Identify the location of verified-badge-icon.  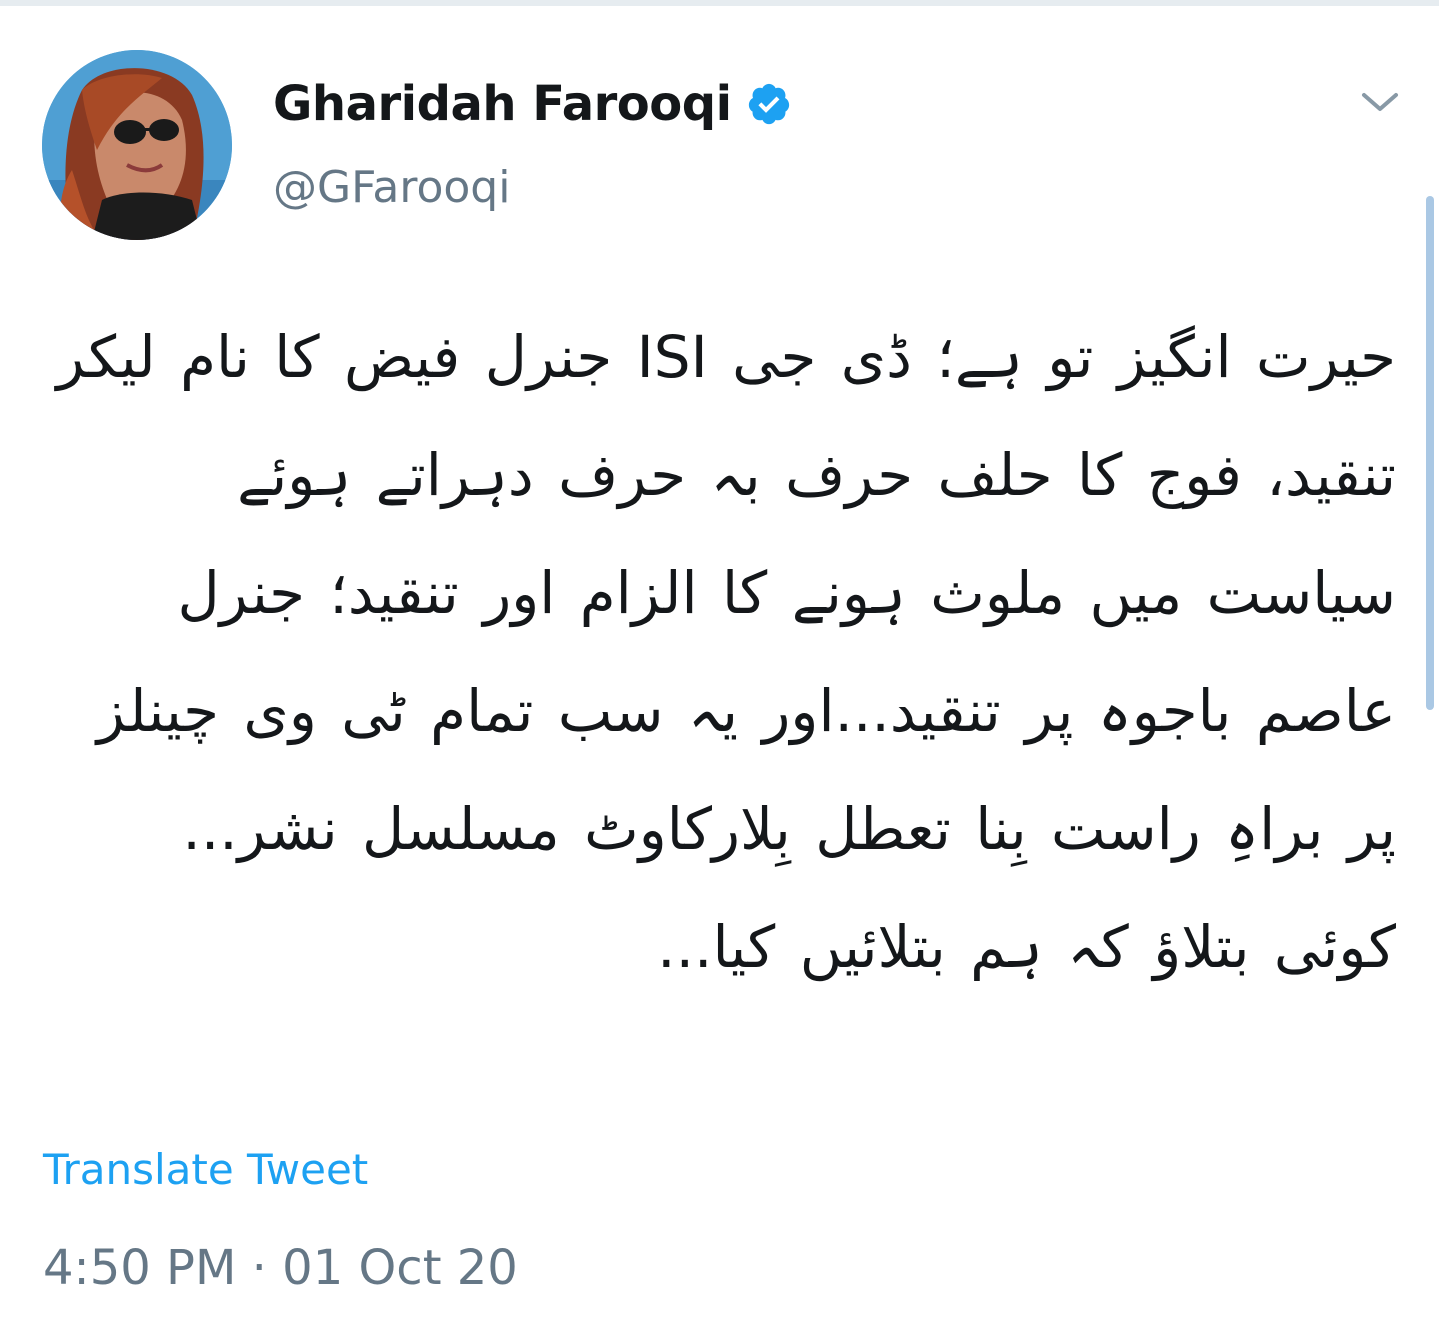
(768, 104).